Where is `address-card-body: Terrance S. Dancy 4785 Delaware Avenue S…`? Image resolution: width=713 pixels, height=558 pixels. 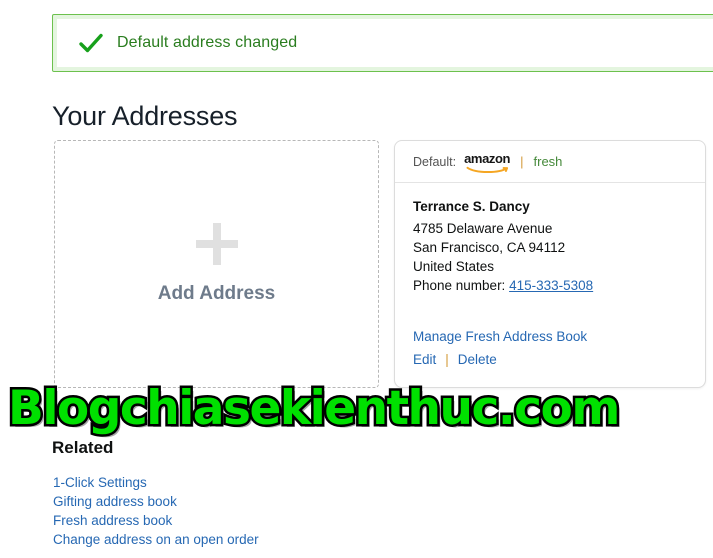 address-card-body: Terrance S. Dancy 4785 Delaware Avenue S… is located at coordinates (550, 239).